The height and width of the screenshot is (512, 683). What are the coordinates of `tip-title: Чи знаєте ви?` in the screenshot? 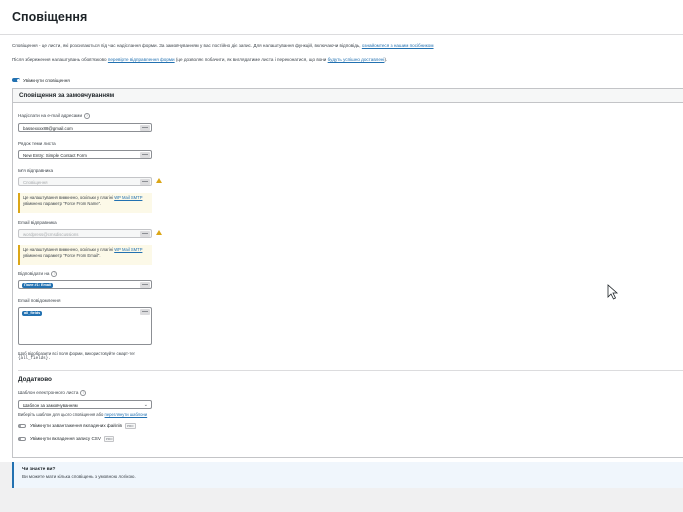 It's located at (39, 469).